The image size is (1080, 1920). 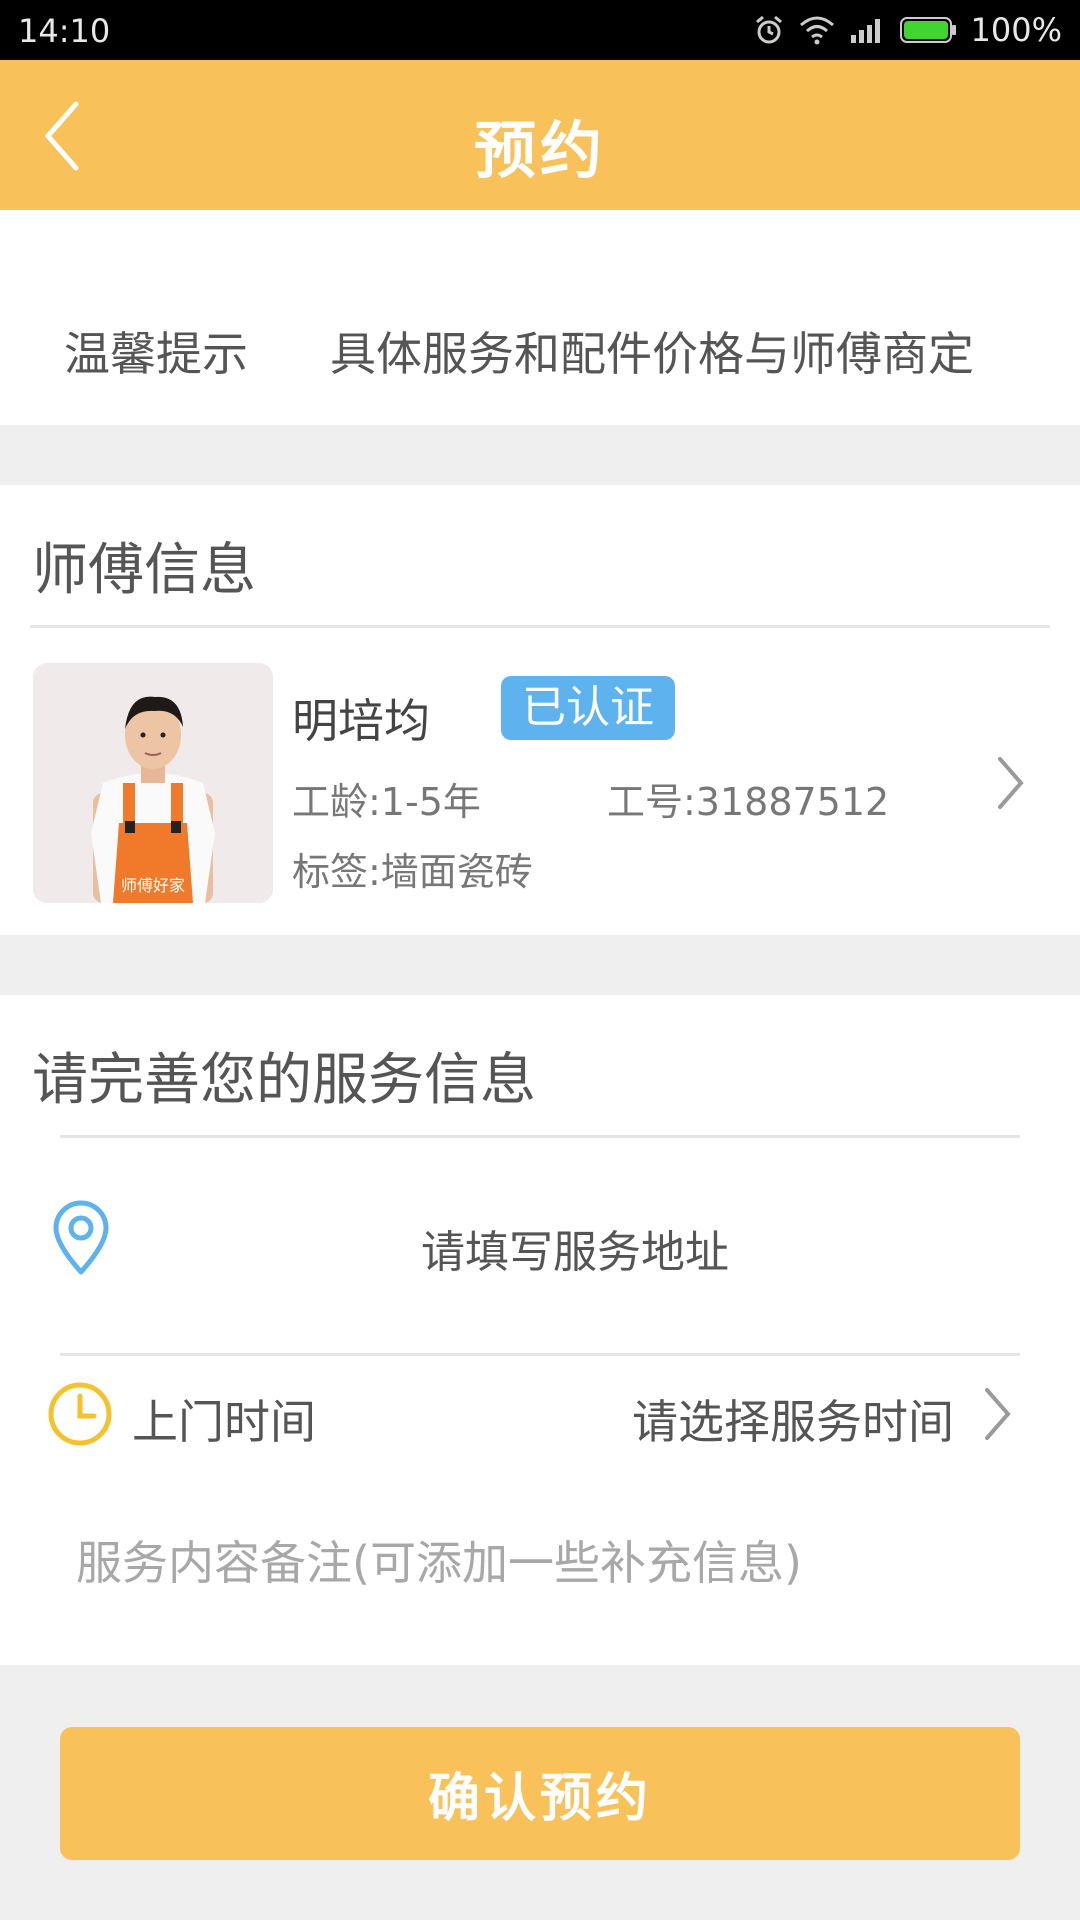 I want to click on service-address-row: 请填写服务地址, so click(x=540, y=1243).